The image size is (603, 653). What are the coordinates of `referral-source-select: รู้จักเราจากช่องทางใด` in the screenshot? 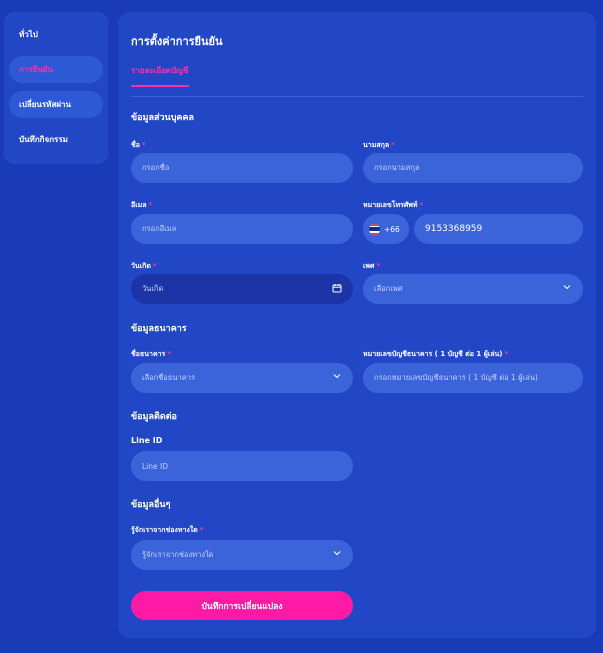 It's located at (242, 555).